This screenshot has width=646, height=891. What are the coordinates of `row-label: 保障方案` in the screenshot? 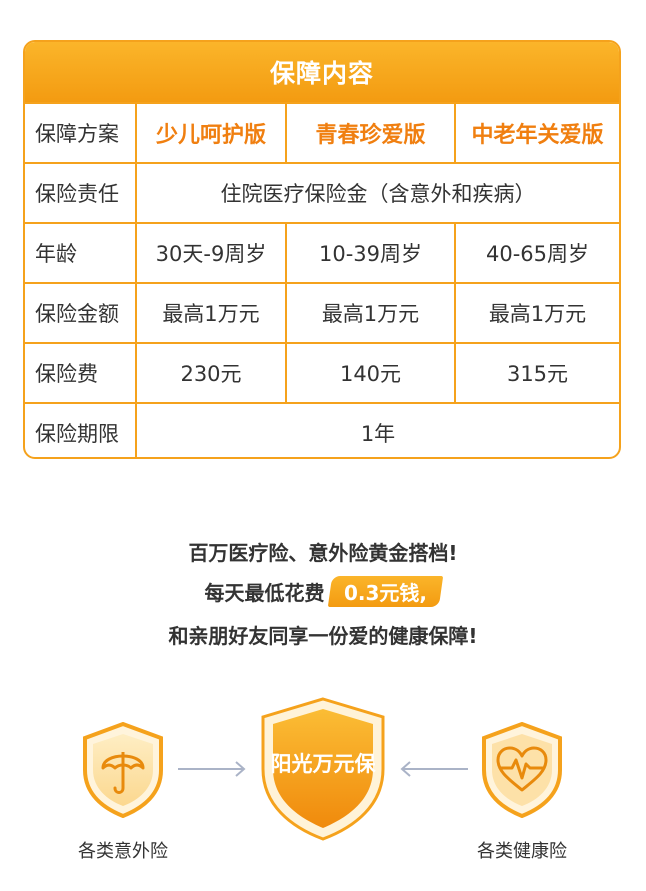 It's located at (77, 134).